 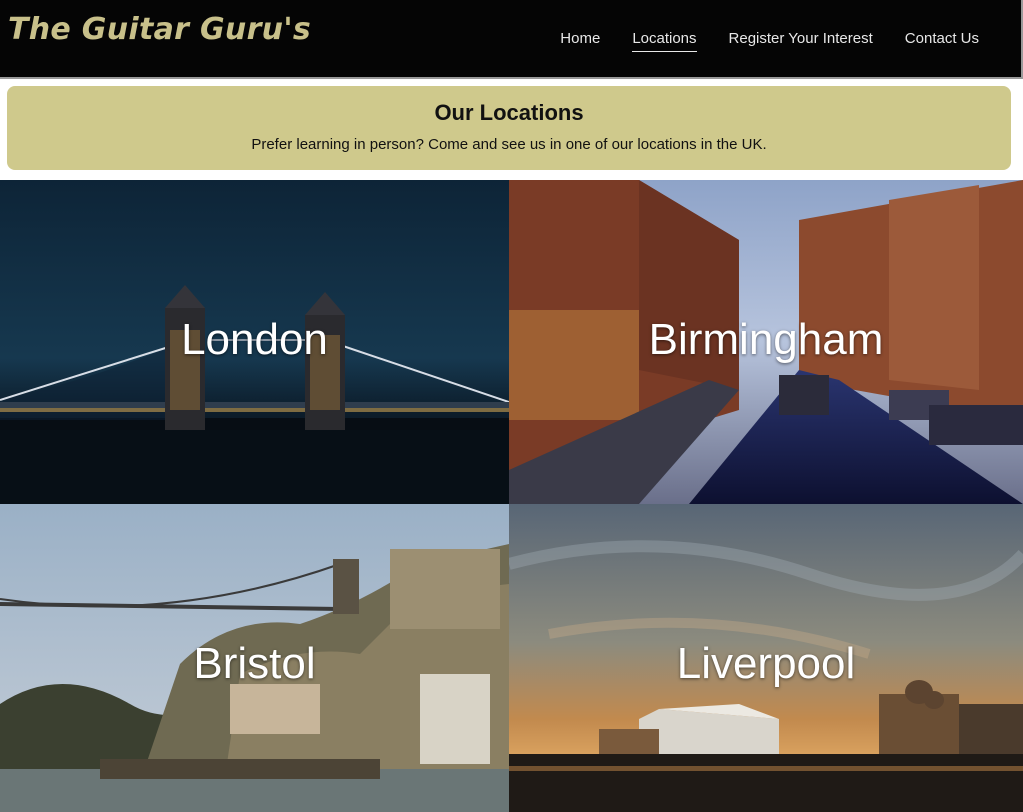 I want to click on nav-contact-us: Contact Us, so click(x=942, y=41).